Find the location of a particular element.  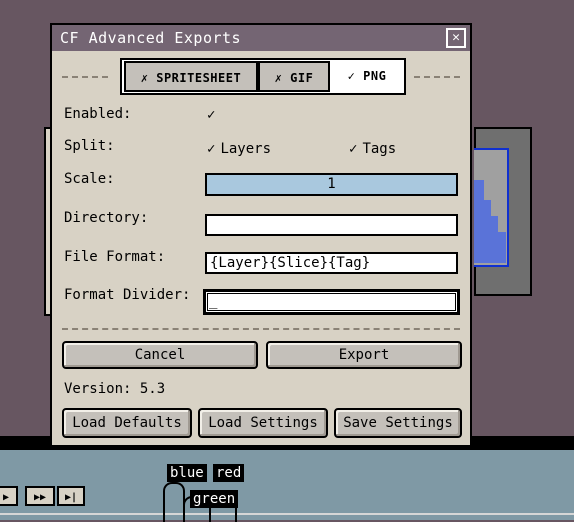

tab-spritesheet: ✗ SPRITESHEET is located at coordinates (191, 76).